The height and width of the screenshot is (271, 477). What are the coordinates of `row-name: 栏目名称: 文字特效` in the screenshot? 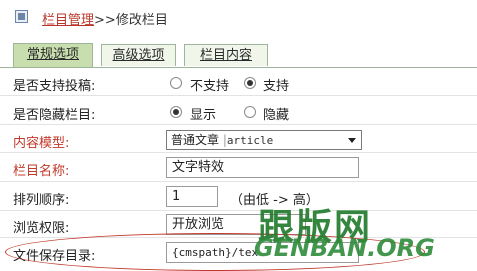 It's located at (238, 168).